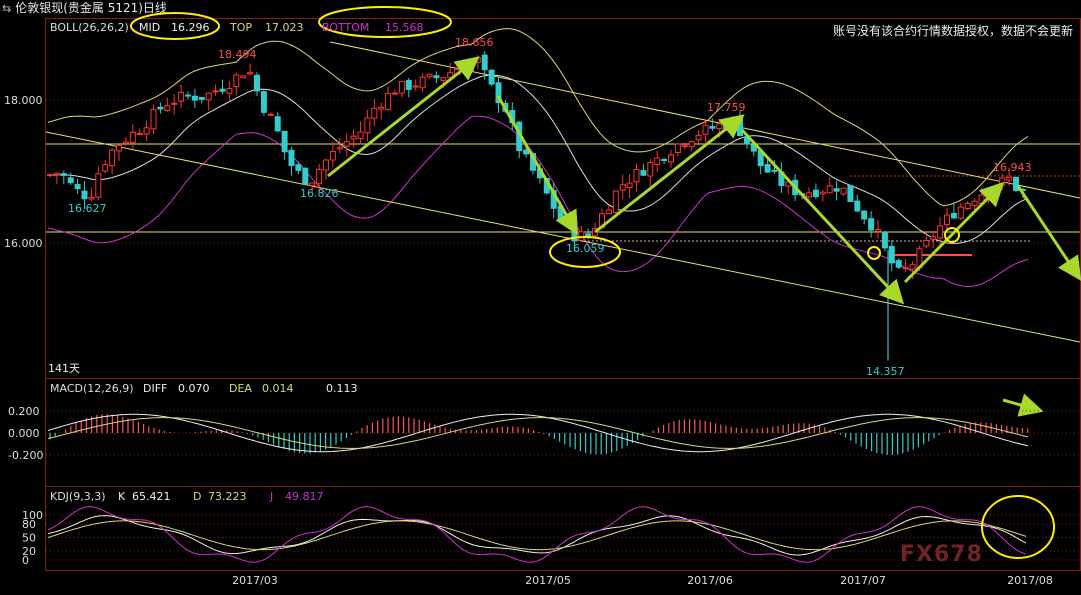 This screenshot has width=1081, height=595. Describe the element at coordinates (278, 388) in the screenshot. I see `dea-value: 0.014` at that location.